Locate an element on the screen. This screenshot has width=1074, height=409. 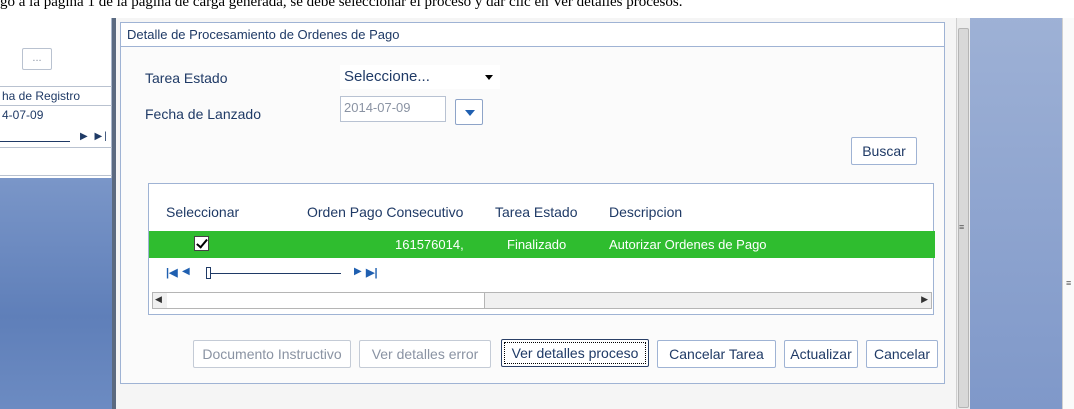
horizontal-scroll-thumb is located at coordinates (326, 300).